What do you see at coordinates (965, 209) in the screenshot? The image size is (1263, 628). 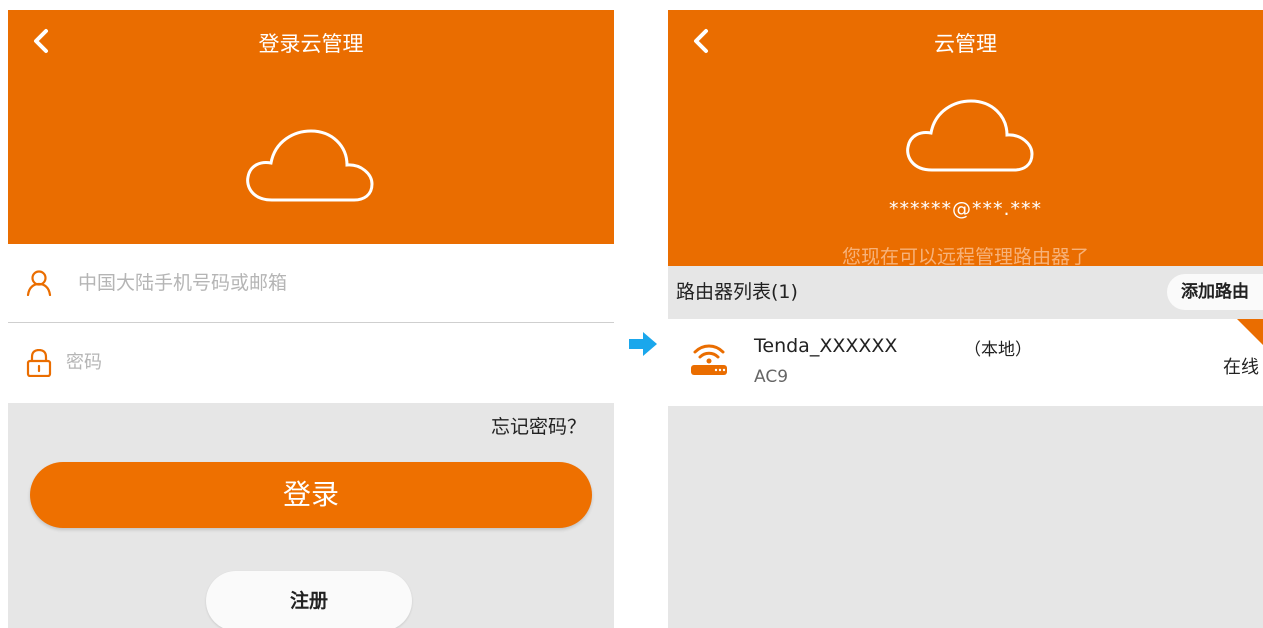 I see `account-label: ******@***.***` at bounding box center [965, 209].